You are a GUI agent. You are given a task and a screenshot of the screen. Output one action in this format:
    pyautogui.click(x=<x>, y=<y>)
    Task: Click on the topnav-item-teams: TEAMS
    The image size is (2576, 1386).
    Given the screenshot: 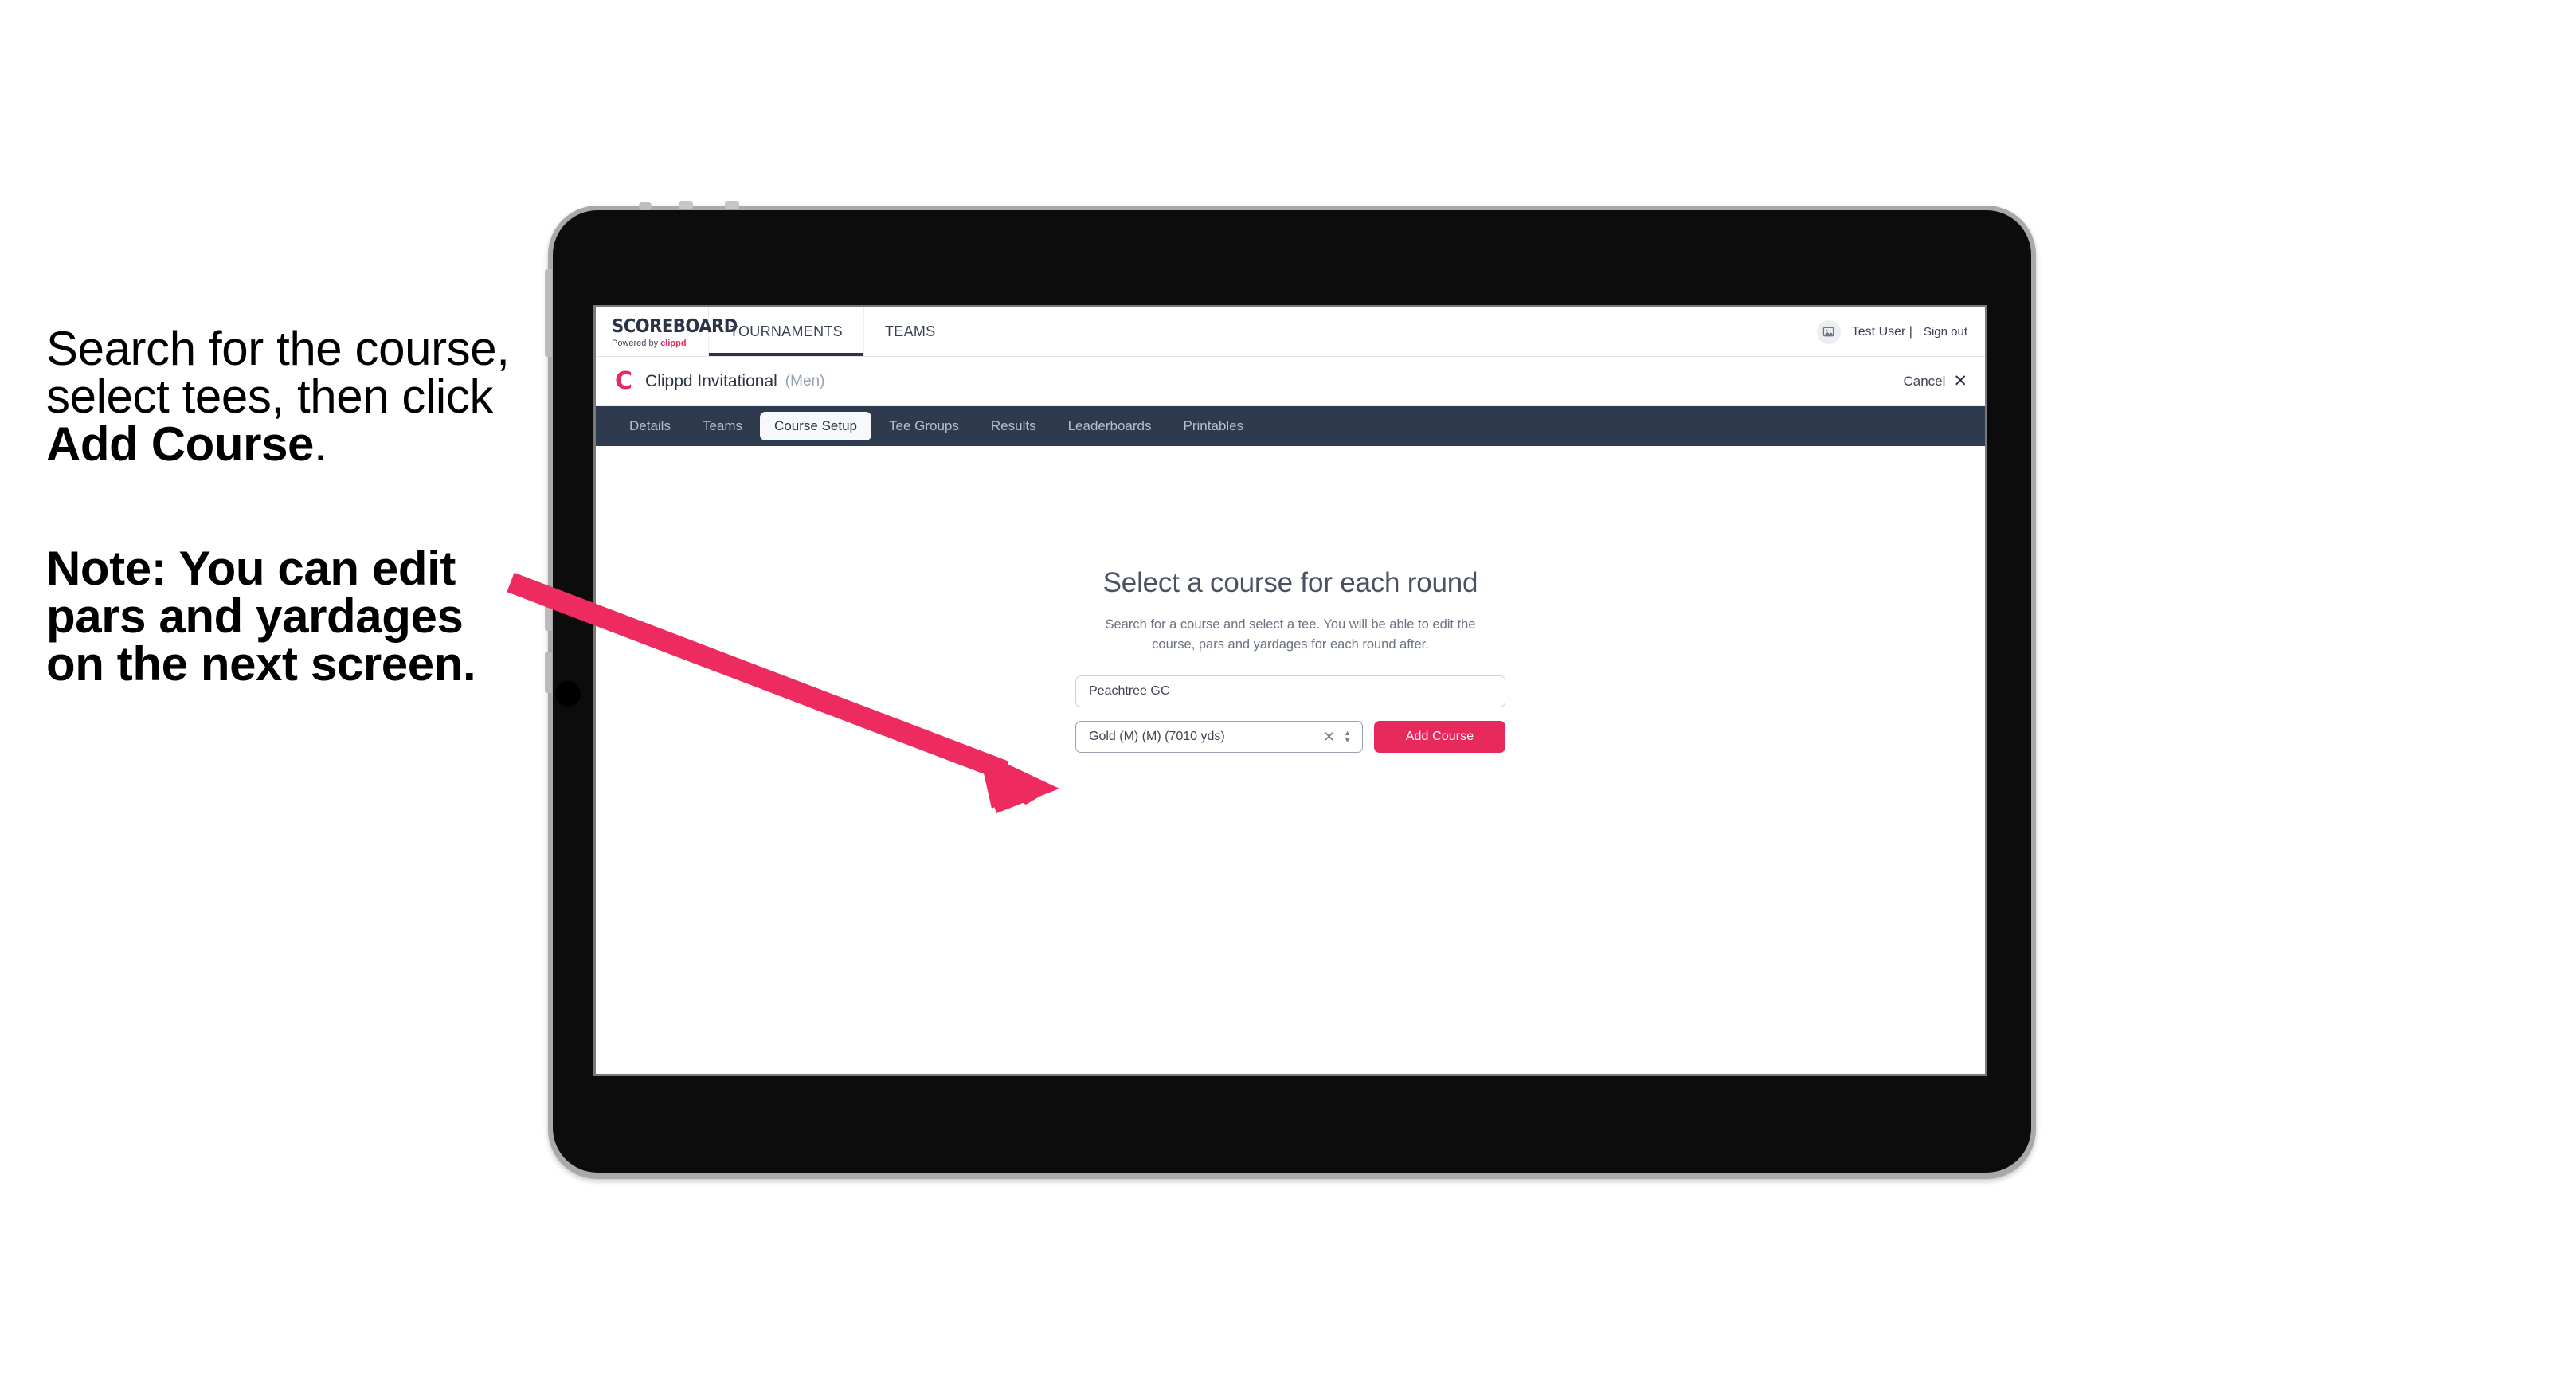 What is the action you would take?
    pyautogui.click(x=910, y=331)
    